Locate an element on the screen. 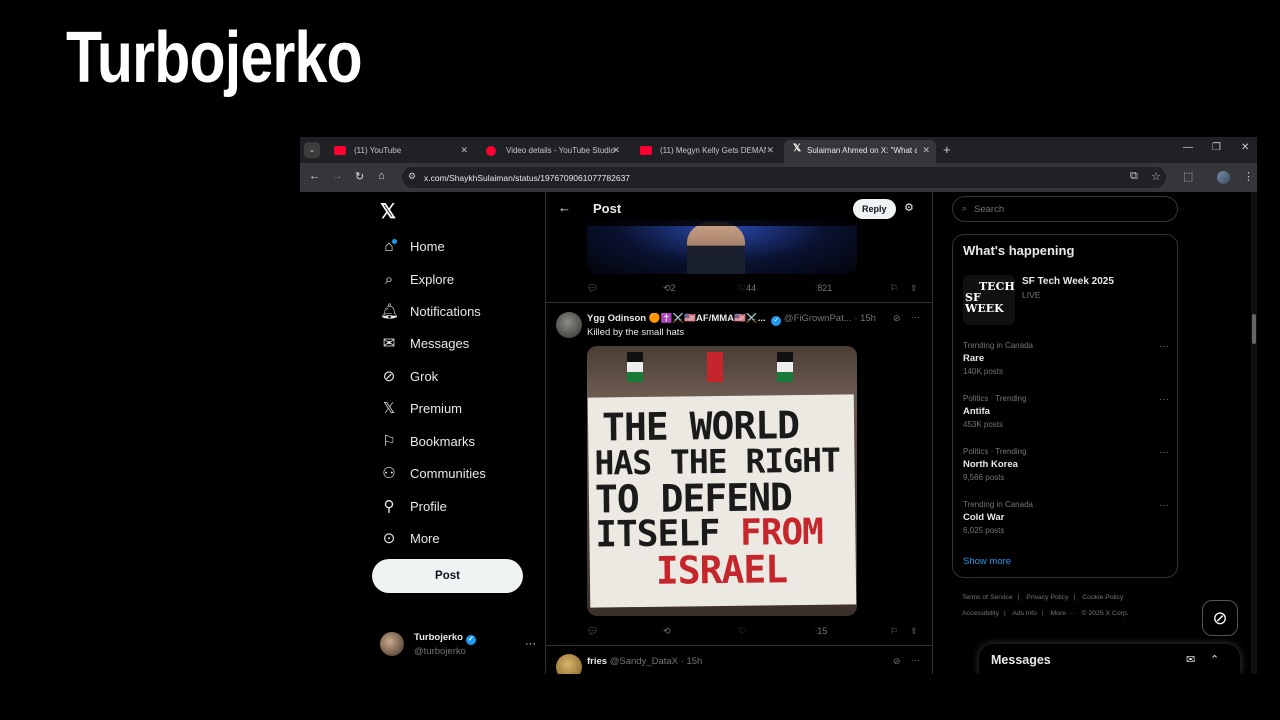  footer-link-more: More ··· is located at coordinates (1063, 613).